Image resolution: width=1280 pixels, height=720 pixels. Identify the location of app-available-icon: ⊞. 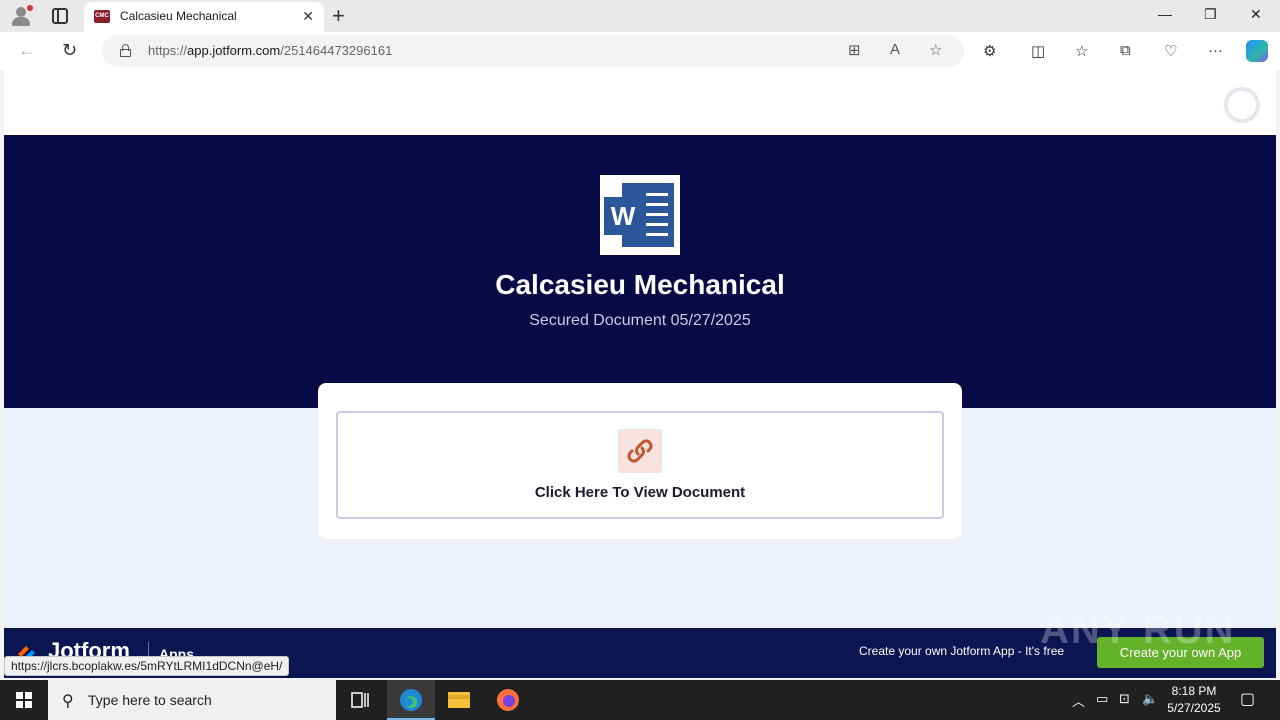
(854, 50).